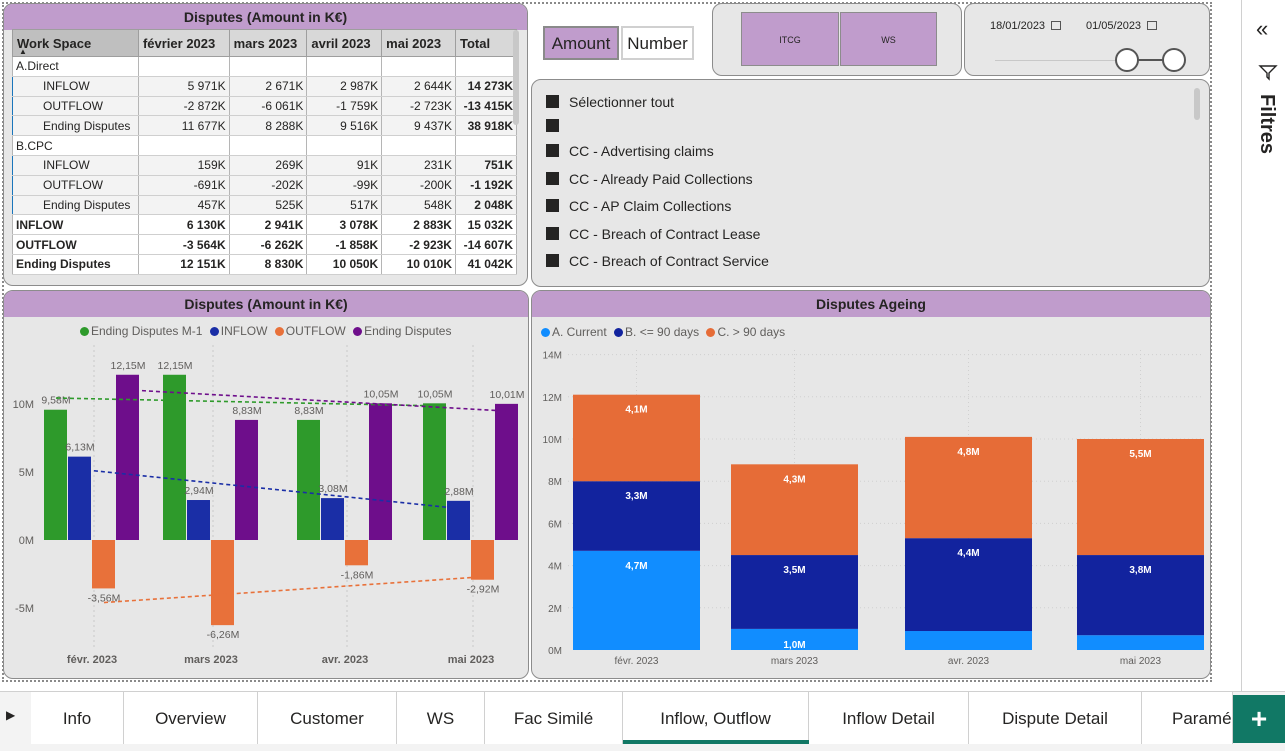  Describe the element at coordinates (669, 261) in the screenshot. I see `slicer-item-label: CC - Breach of Contract Service` at that location.